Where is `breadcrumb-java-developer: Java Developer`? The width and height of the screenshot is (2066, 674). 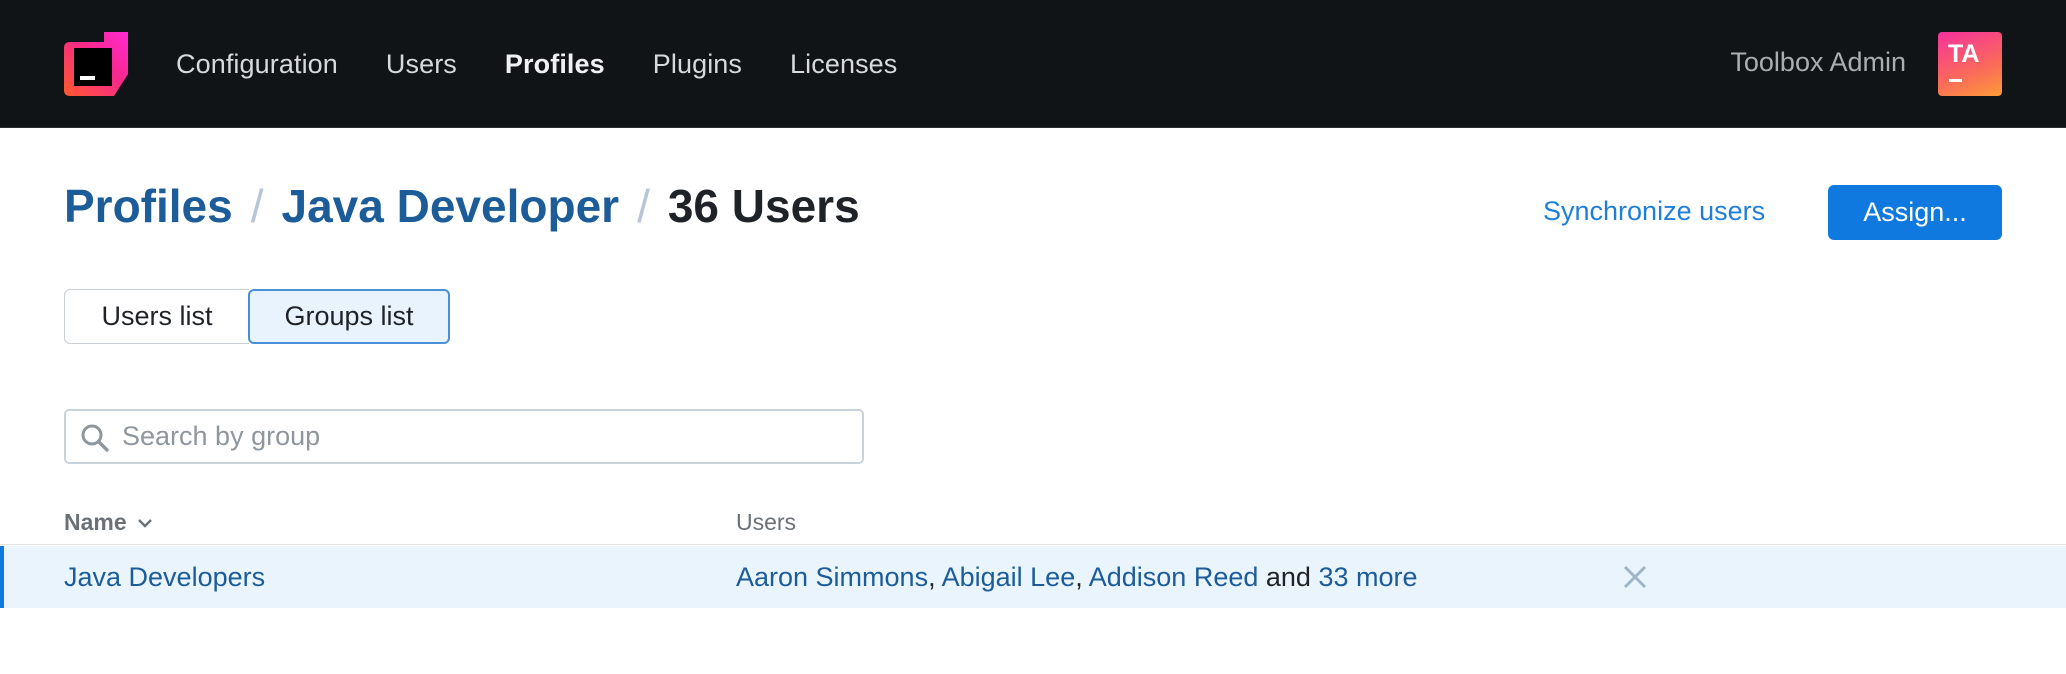
breadcrumb-java-developer: Java Developer is located at coordinates (451, 206).